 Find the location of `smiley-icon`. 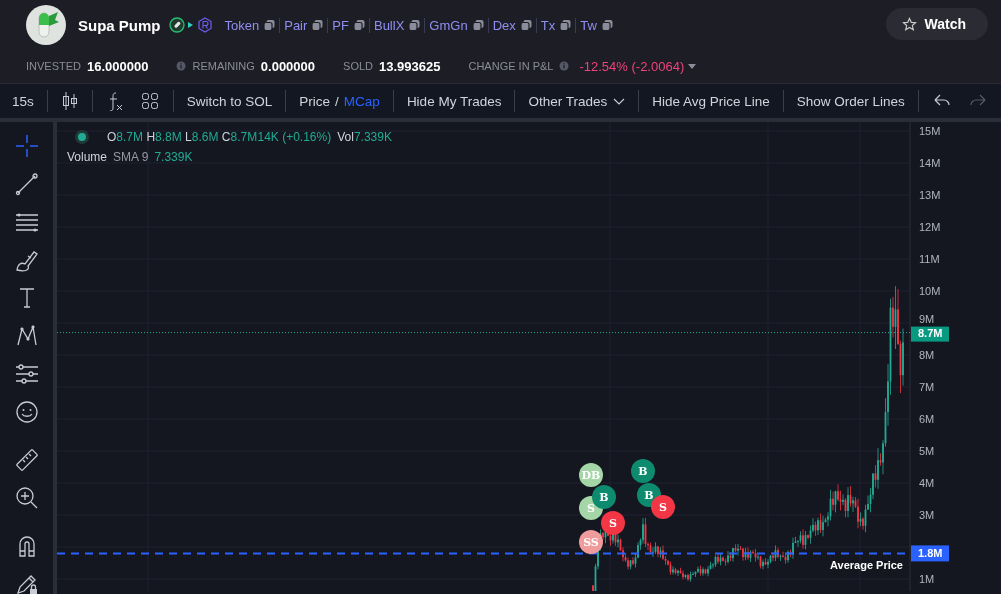

smiley-icon is located at coordinates (26, 412).